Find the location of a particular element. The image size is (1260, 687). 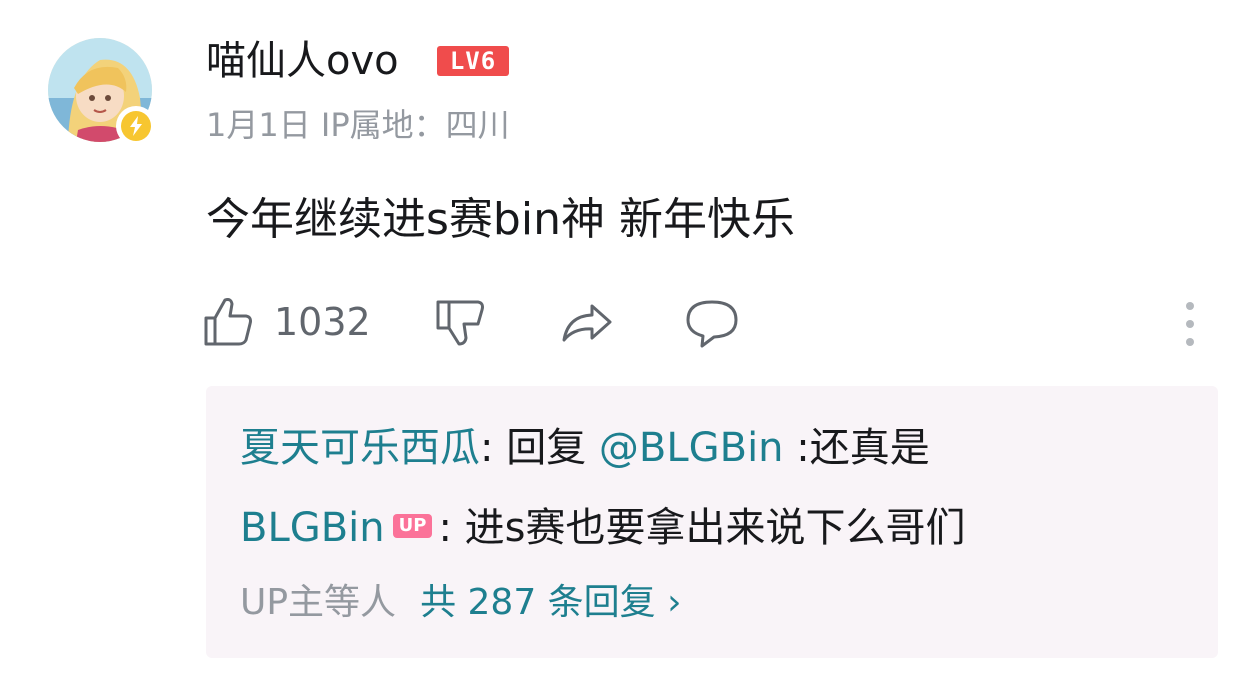

reply-item: 夏天可乐西瓜: 回复 @BLGBin :还真是 is located at coordinates (585, 448).